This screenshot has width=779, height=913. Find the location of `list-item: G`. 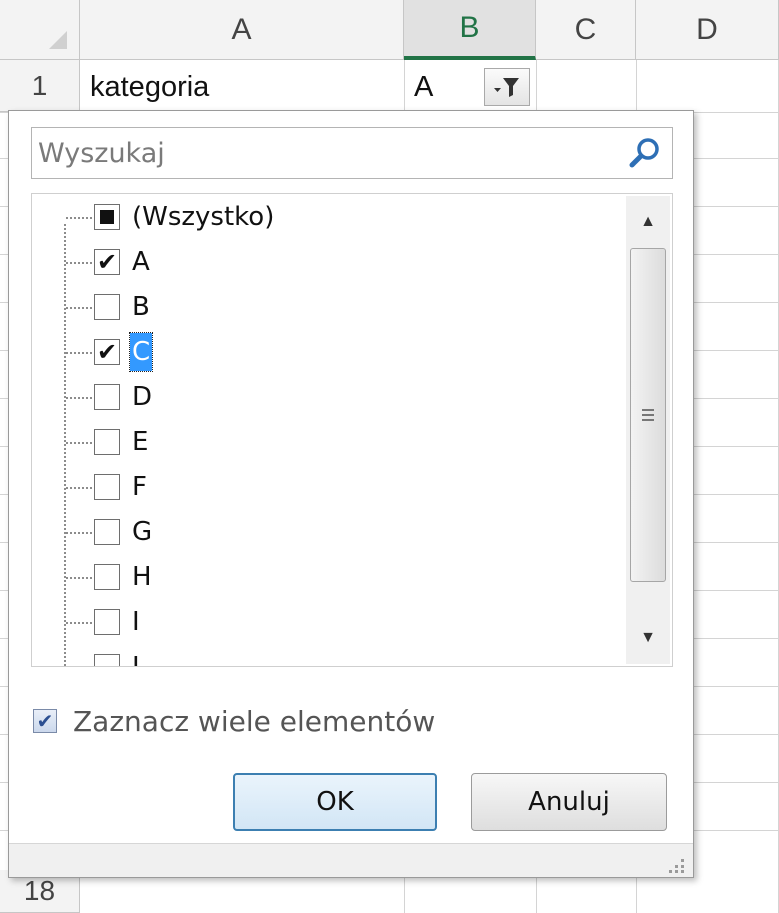

list-item: G is located at coordinates (322, 533).